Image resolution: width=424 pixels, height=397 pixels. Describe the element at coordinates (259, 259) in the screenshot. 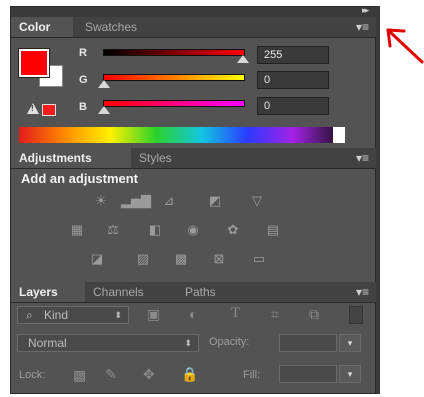

I see `gradient-map-icon: ▭` at that location.